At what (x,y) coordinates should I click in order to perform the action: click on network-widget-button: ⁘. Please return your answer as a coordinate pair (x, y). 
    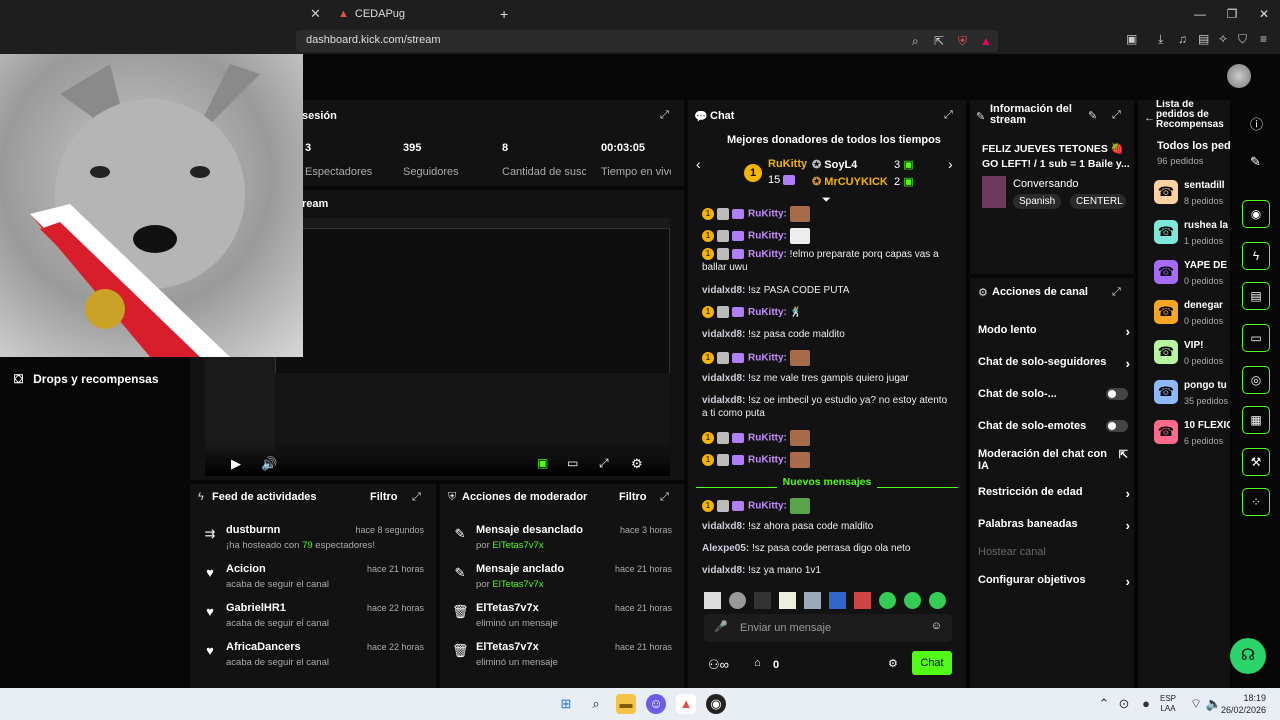
    Looking at the image, I should click on (1256, 502).